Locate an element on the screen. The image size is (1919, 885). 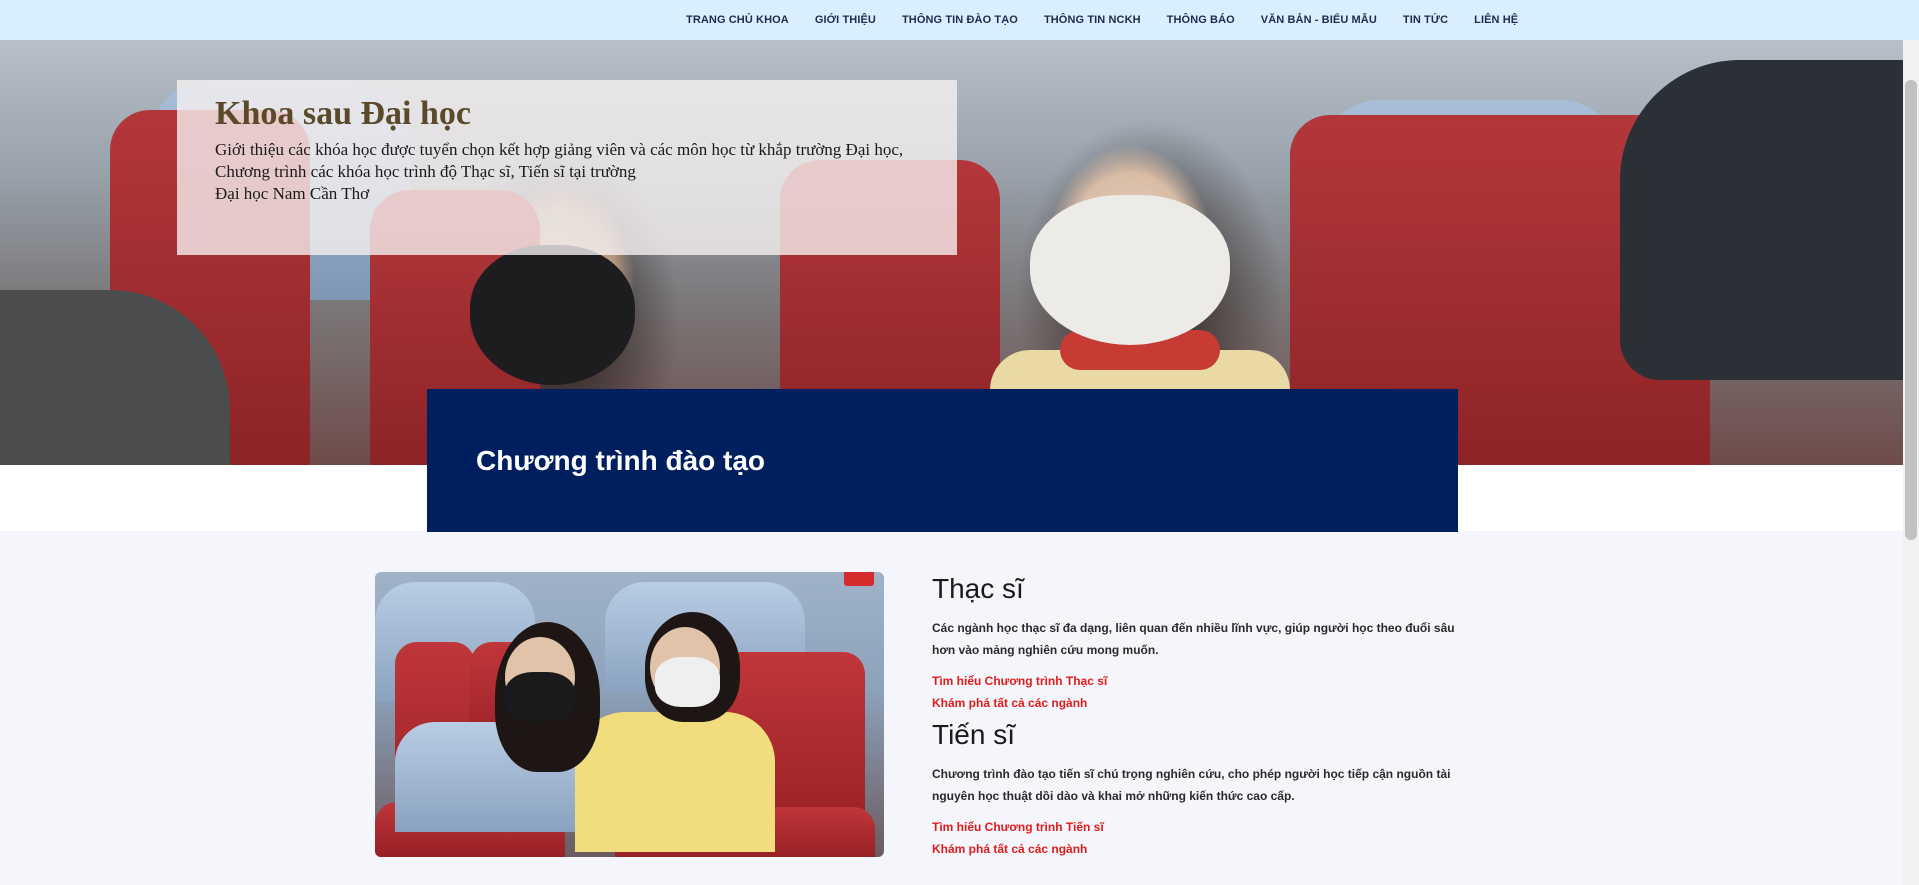
page-scrollbar is located at coordinates (1911, 462).